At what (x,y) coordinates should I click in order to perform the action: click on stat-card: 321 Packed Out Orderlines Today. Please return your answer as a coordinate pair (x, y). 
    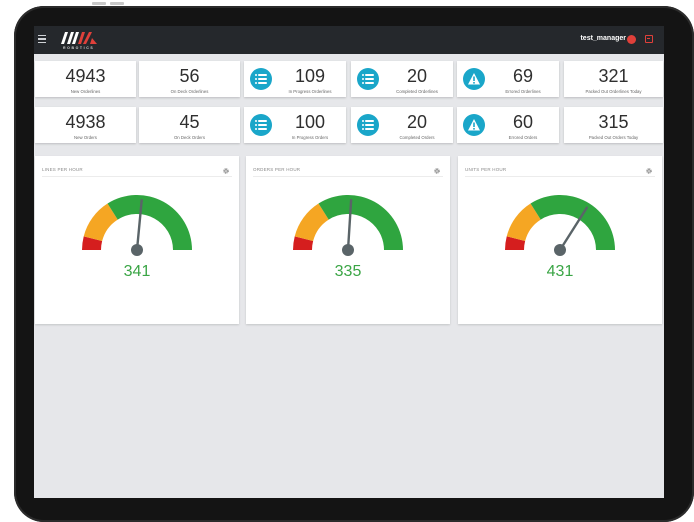
    Looking at the image, I should click on (613, 79).